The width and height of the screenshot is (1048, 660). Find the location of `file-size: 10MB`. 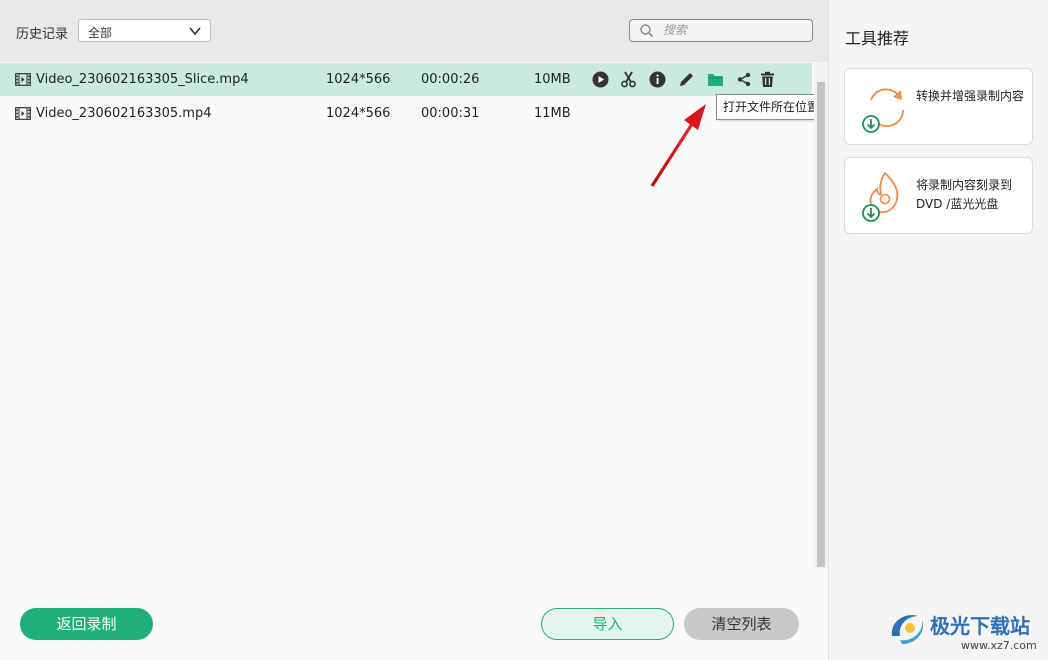

file-size: 10MB is located at coordinates (552, 79).